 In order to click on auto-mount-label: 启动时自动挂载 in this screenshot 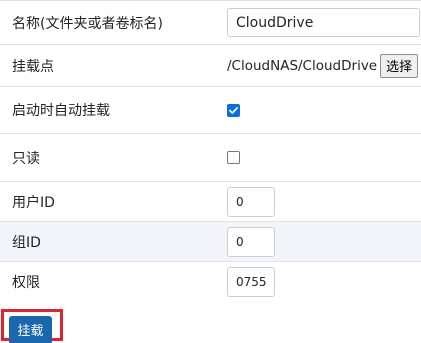, I will do `click(108, 110)`.